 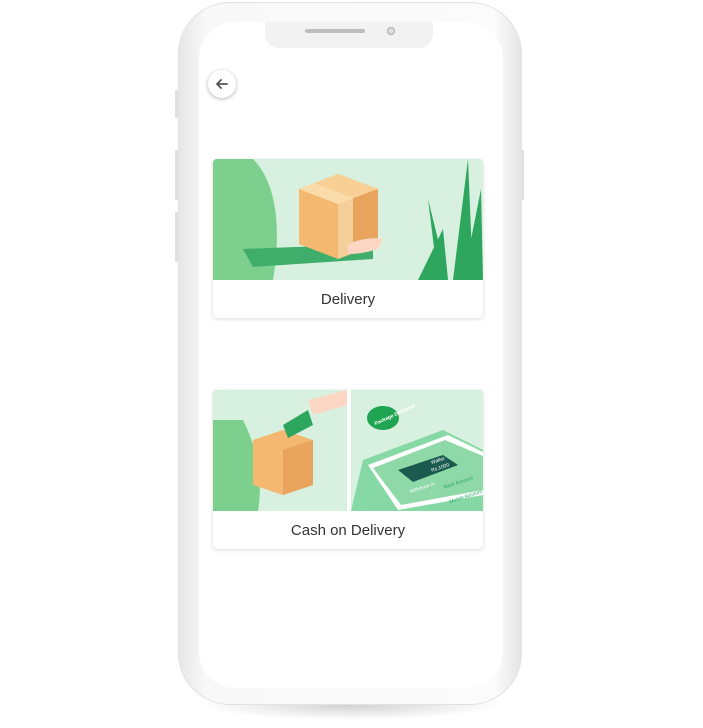 I want to click on mute-switch, so click(x=176, y=104).